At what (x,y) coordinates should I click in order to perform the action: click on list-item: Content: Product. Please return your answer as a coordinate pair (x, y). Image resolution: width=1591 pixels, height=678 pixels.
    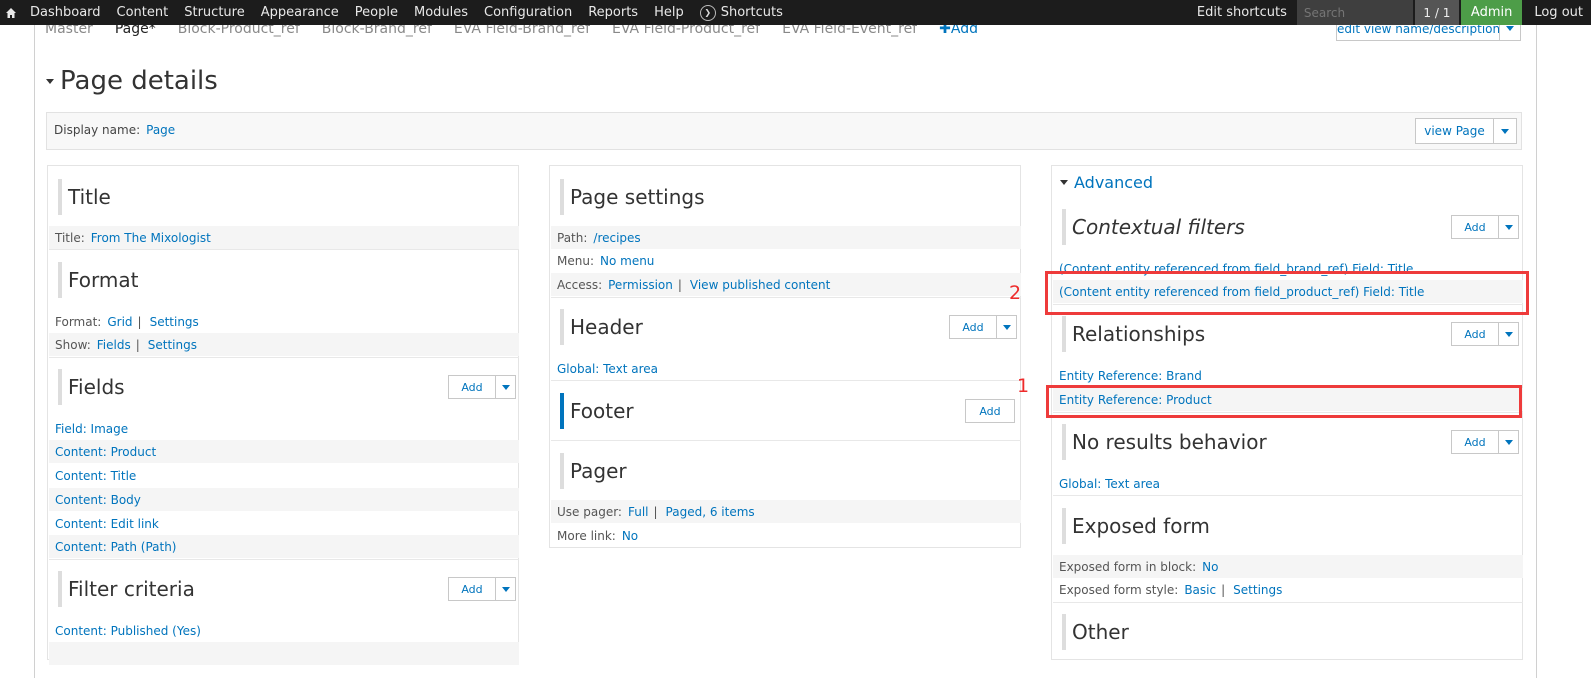
    Looking at the image, I should click on (284, 451).